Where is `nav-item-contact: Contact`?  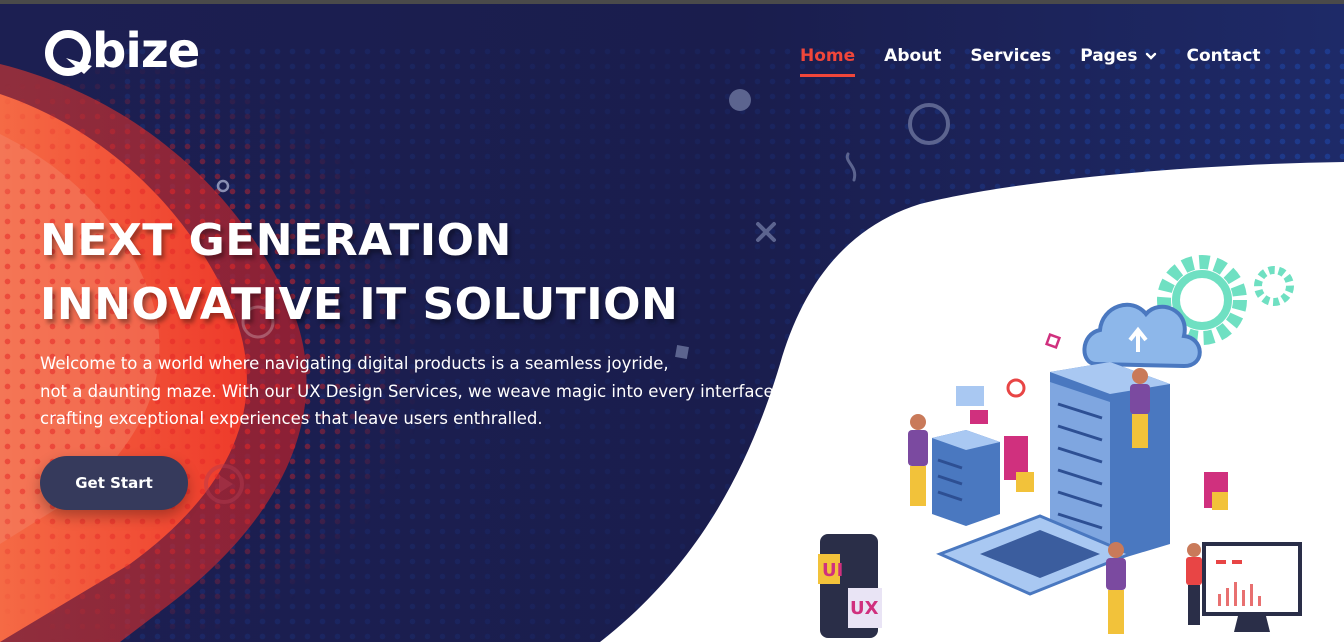 nav-item-contact: Contact is located at coordinates (1223, 56).